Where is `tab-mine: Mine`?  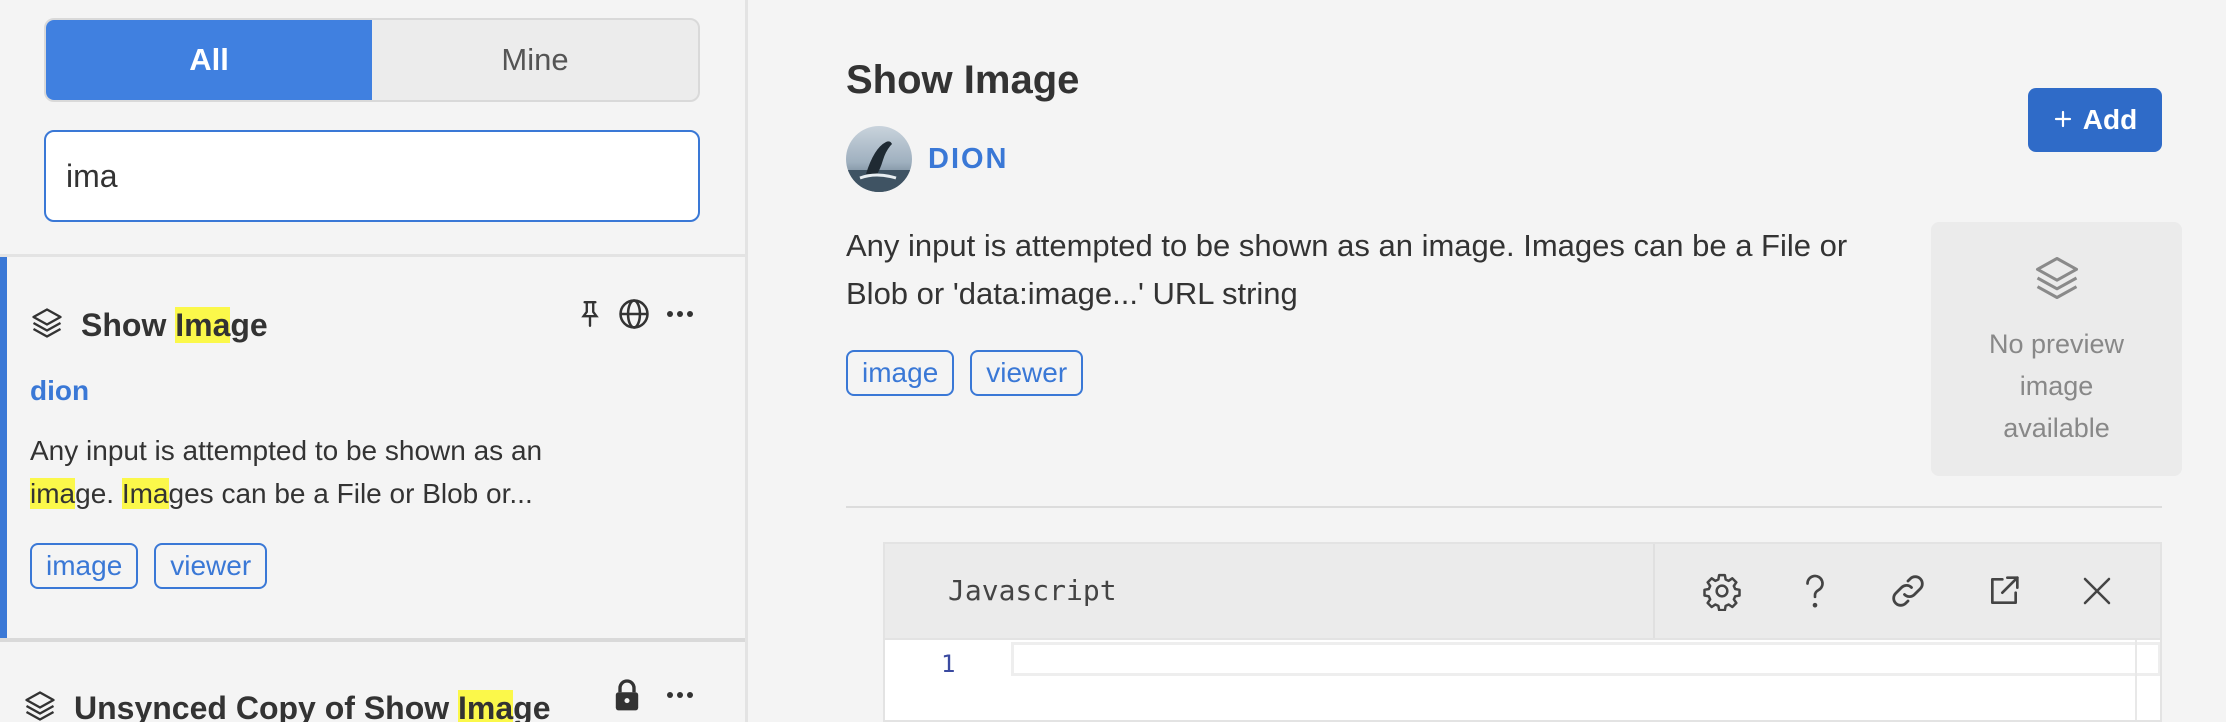 tab-mine: Mine is located at coordinates (535, 60).